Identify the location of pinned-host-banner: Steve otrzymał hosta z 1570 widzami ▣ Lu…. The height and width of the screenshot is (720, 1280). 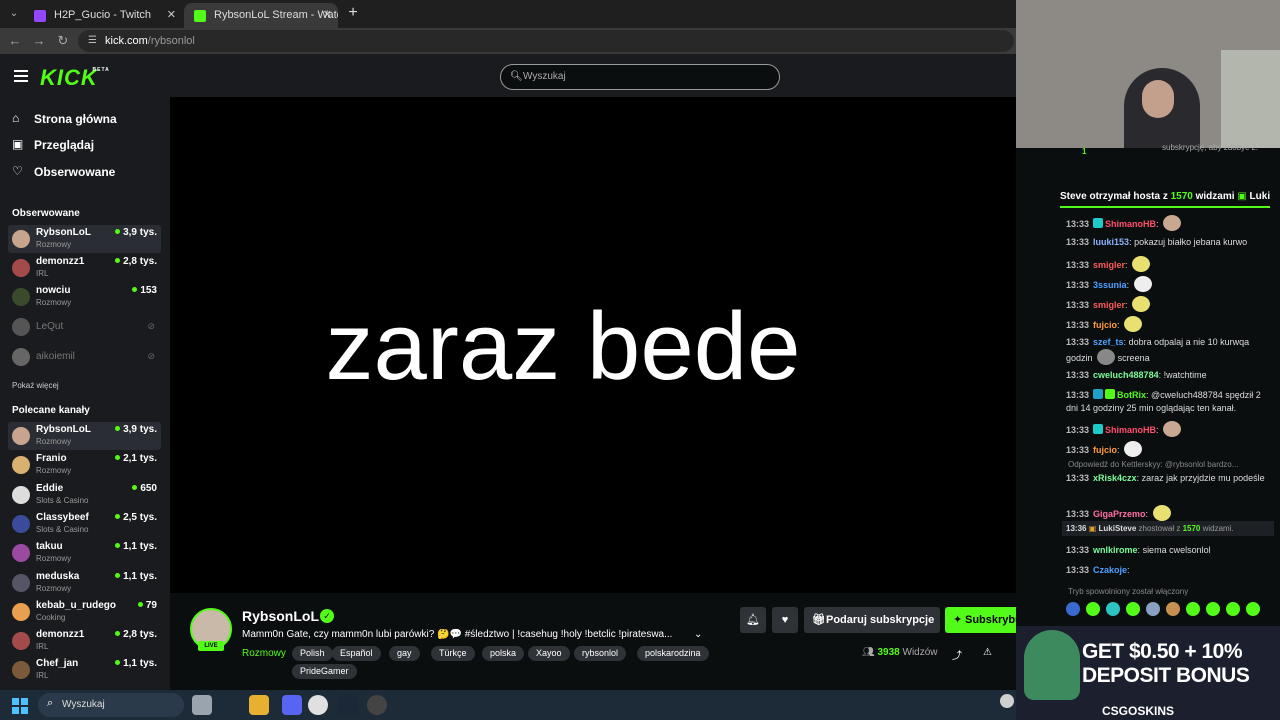
(1165, 197).